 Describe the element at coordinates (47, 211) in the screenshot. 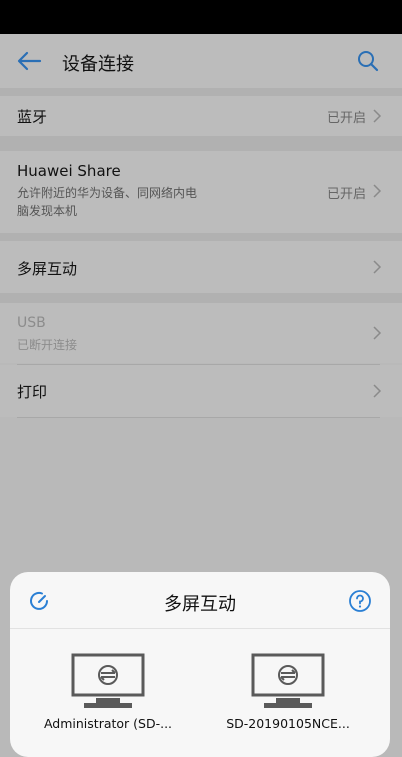

I see `huawei-share-desc-line2: 脑发现本机` at that location.